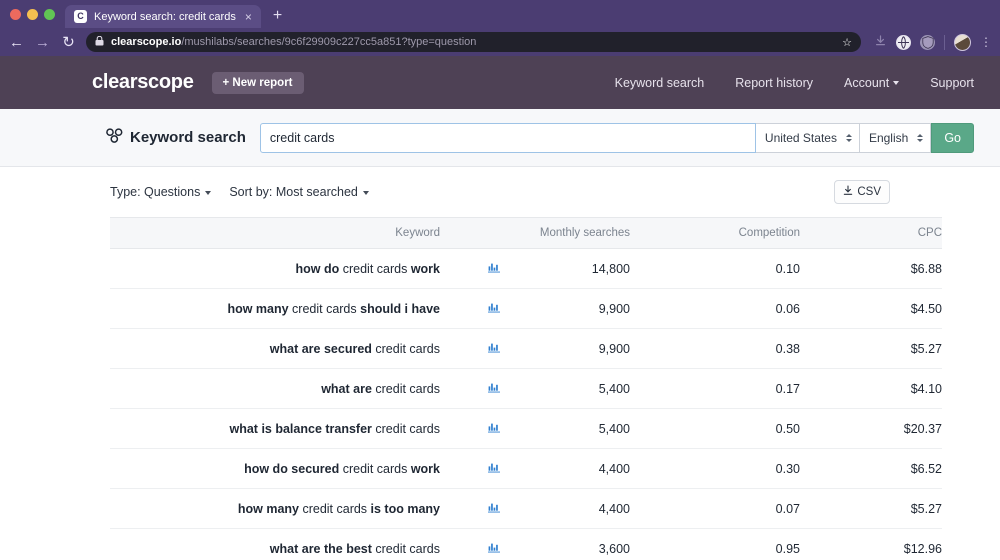 This screenshot has width=1000, height=560. I want to click on keyword-cell: what are credit cards, so click(275, 388).